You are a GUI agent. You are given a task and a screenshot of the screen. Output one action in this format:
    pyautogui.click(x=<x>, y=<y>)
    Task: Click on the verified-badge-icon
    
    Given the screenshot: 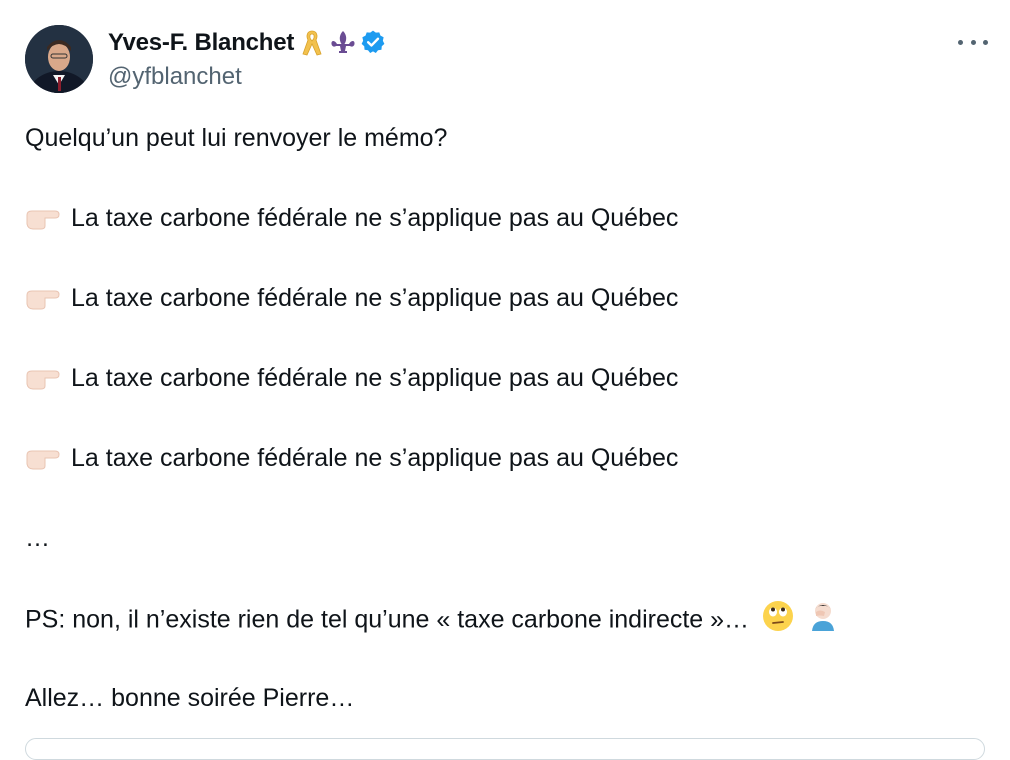 What is the action you would take?
    pyautogui.click(x=372, y=43)
    